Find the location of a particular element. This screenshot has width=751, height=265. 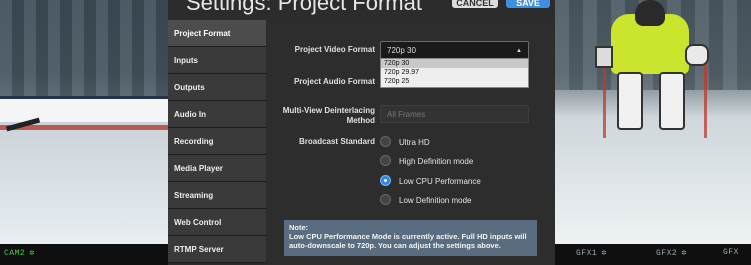

video-format-option: 720p 29.97 is located at coordinates (454, 72).